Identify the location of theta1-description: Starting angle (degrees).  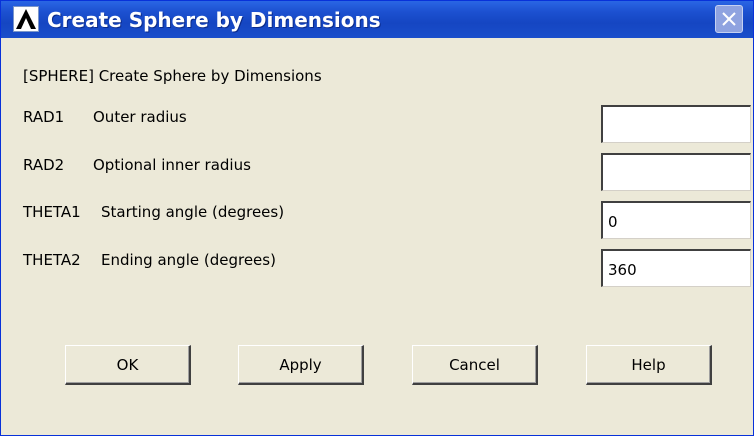
(193, 212).